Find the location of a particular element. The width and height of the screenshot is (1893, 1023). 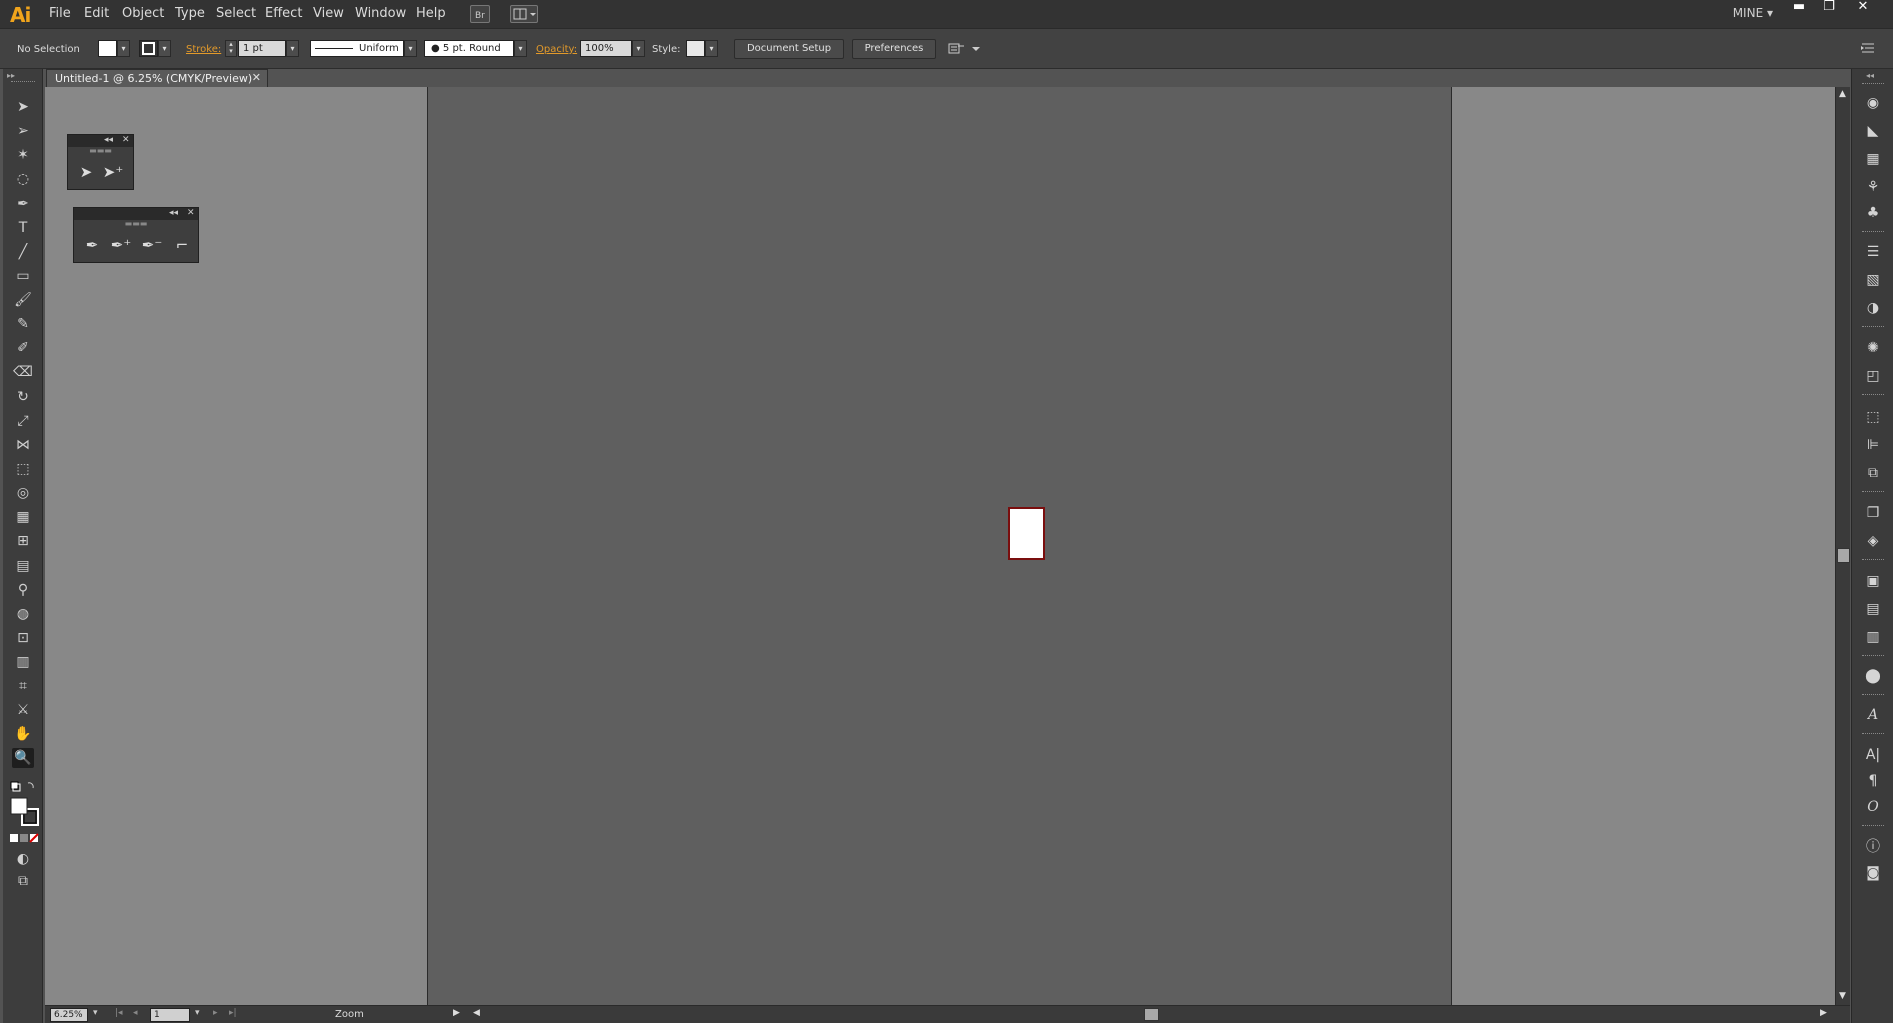

layers-icon: ◈ is located at coordinates (1873, 541).